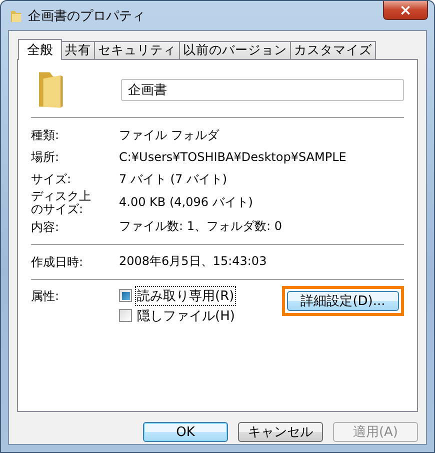 Image resolution: width=435 pixels, height=453 pixels. What do you see at coordinates (51, 179) in the screenshot?
I see `property-label: サイズ:` at bounding box center [51, 179].